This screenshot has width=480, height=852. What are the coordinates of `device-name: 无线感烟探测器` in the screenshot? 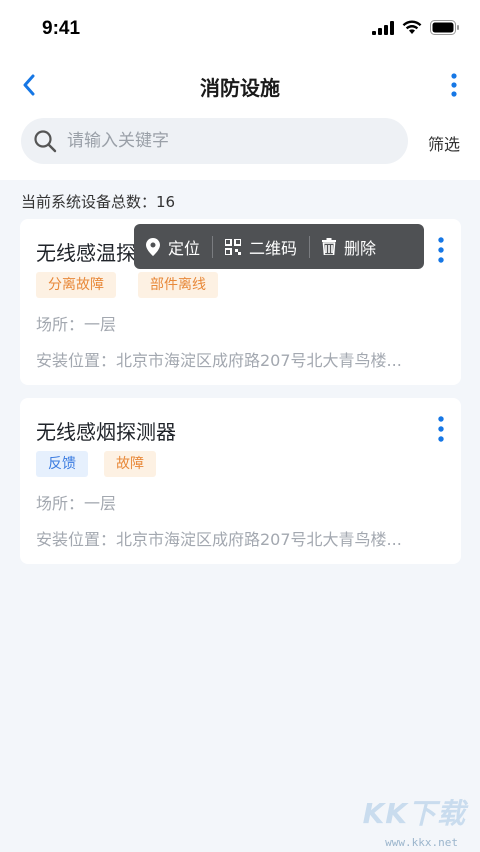 It's located at (106, 432).